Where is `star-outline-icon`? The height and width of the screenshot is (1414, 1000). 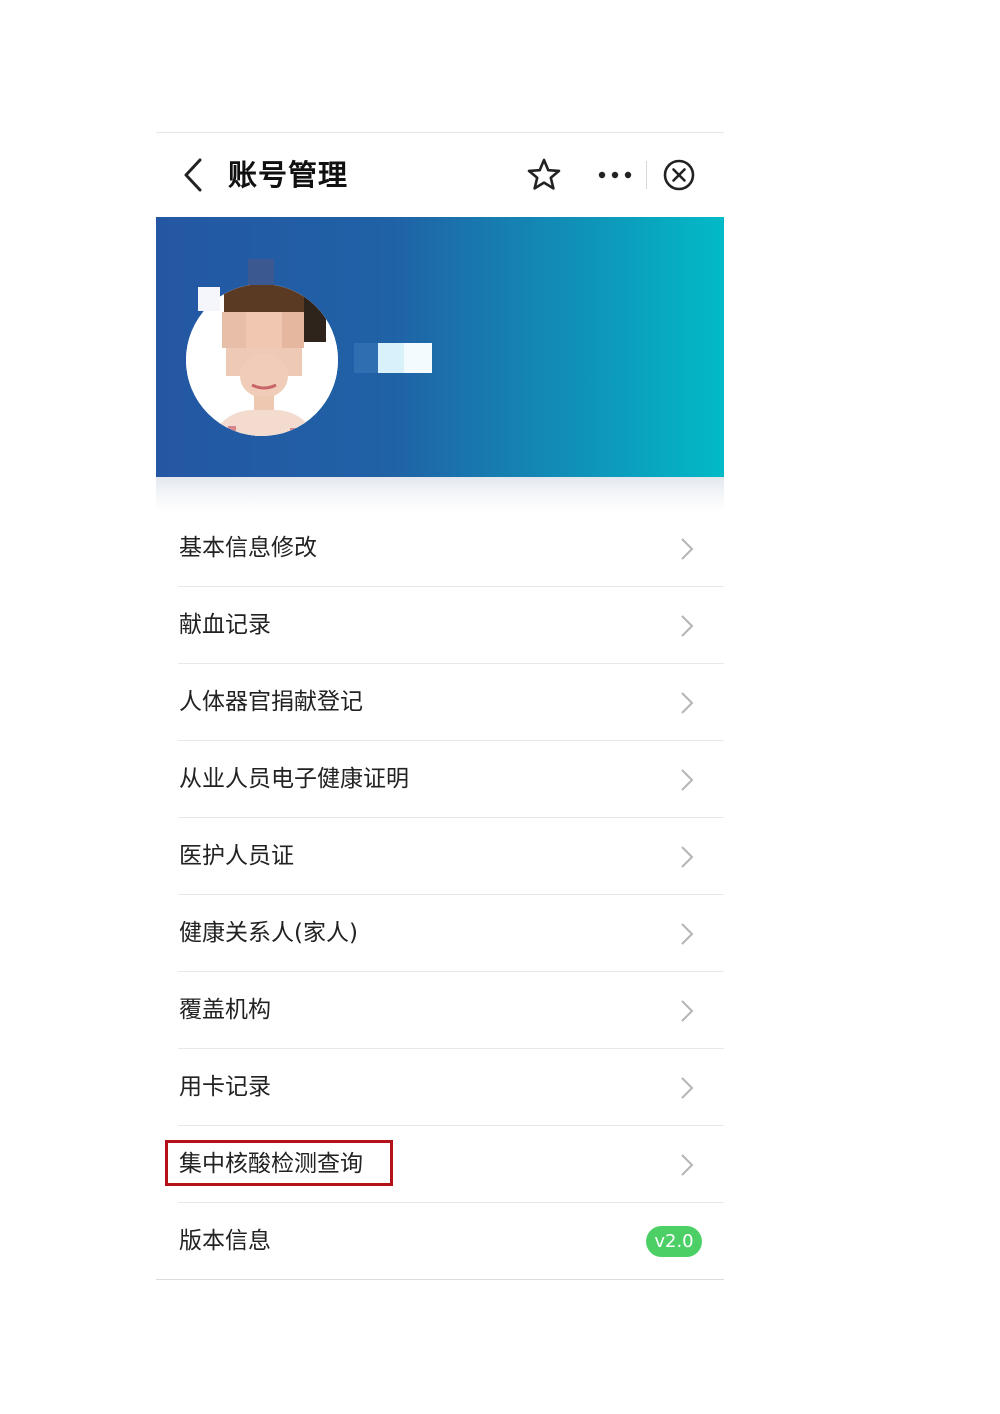 star-outline-icon is located at coordinates (544, 174).